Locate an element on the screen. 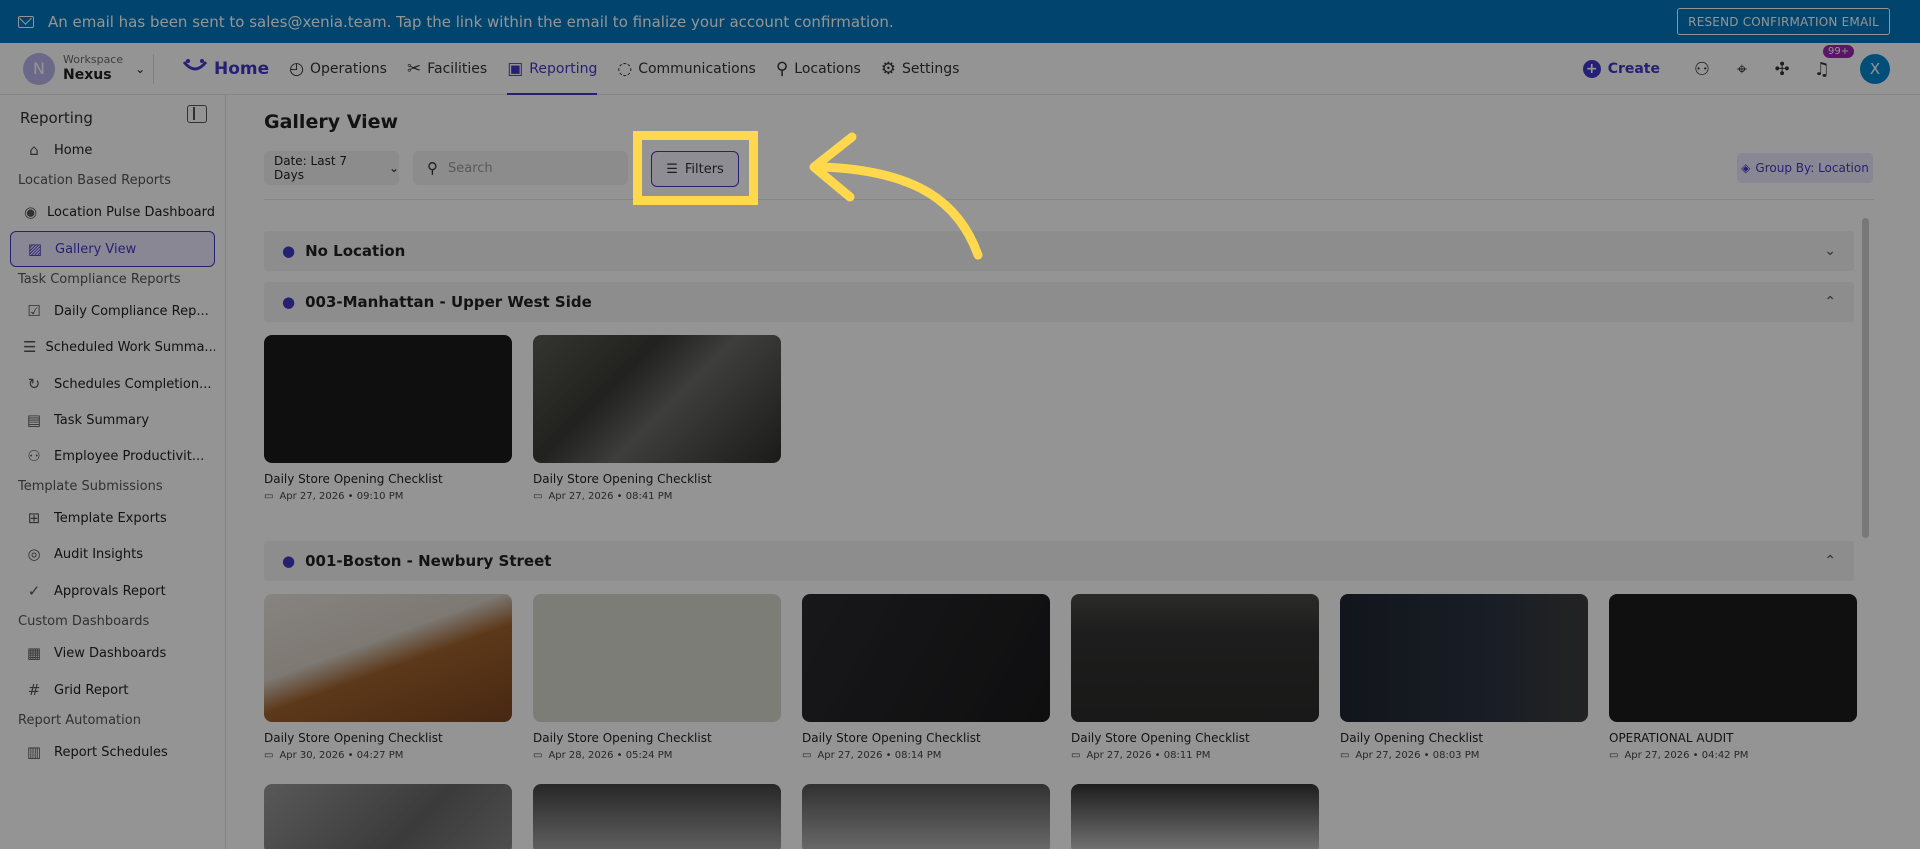 The height and width of the screenshot is (849, 1920). location-group-name: 003-Manhattan - Upper West Side is located at coordinates (448, 302).